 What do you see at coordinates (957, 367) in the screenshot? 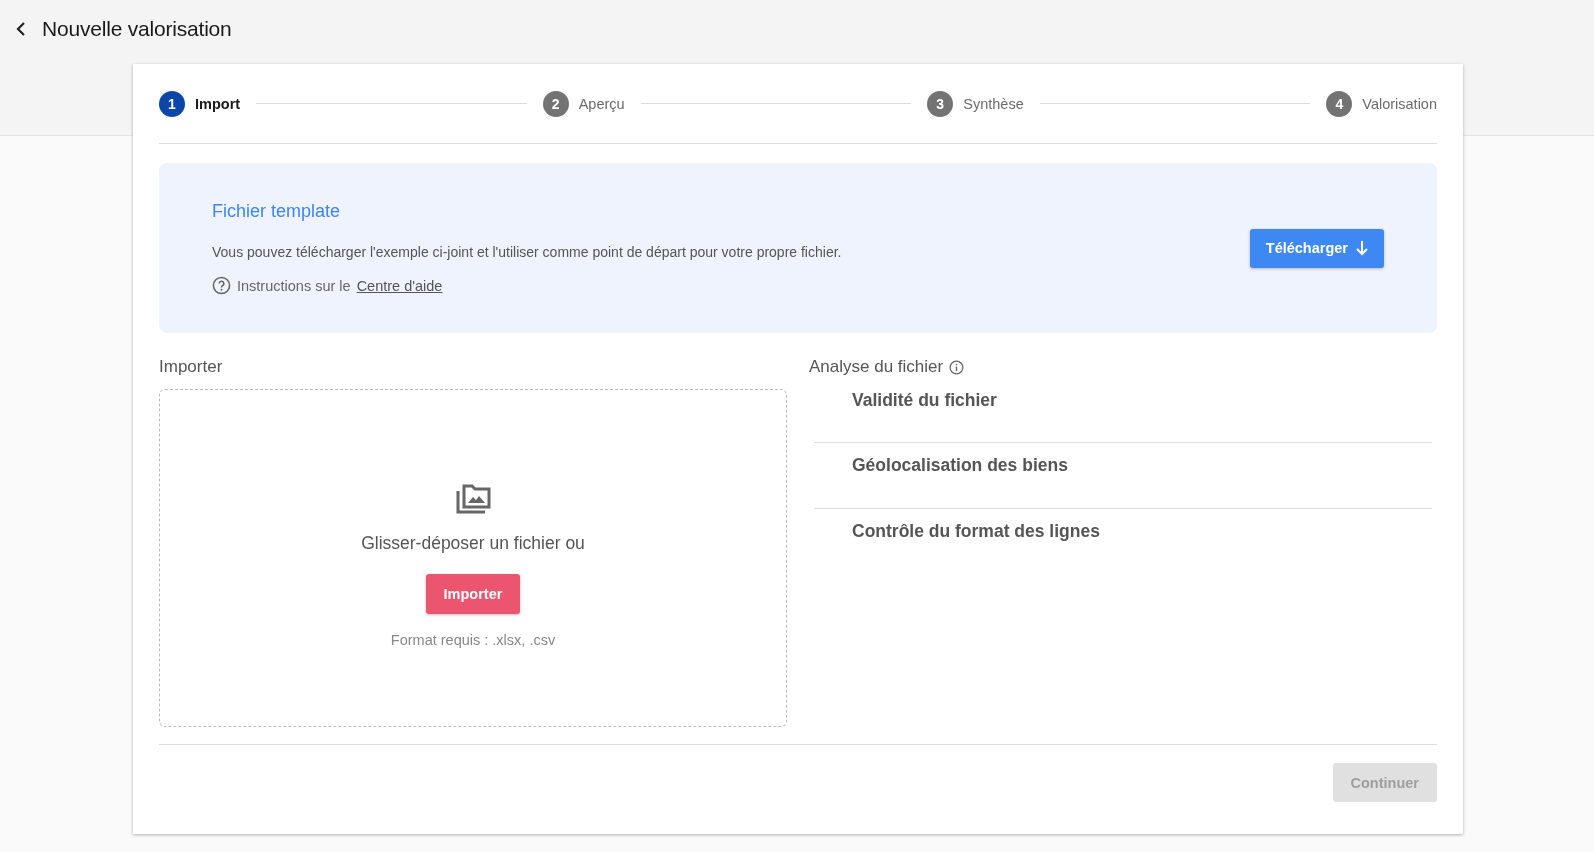
I see `info-icon` at bounding box center [957, 367].